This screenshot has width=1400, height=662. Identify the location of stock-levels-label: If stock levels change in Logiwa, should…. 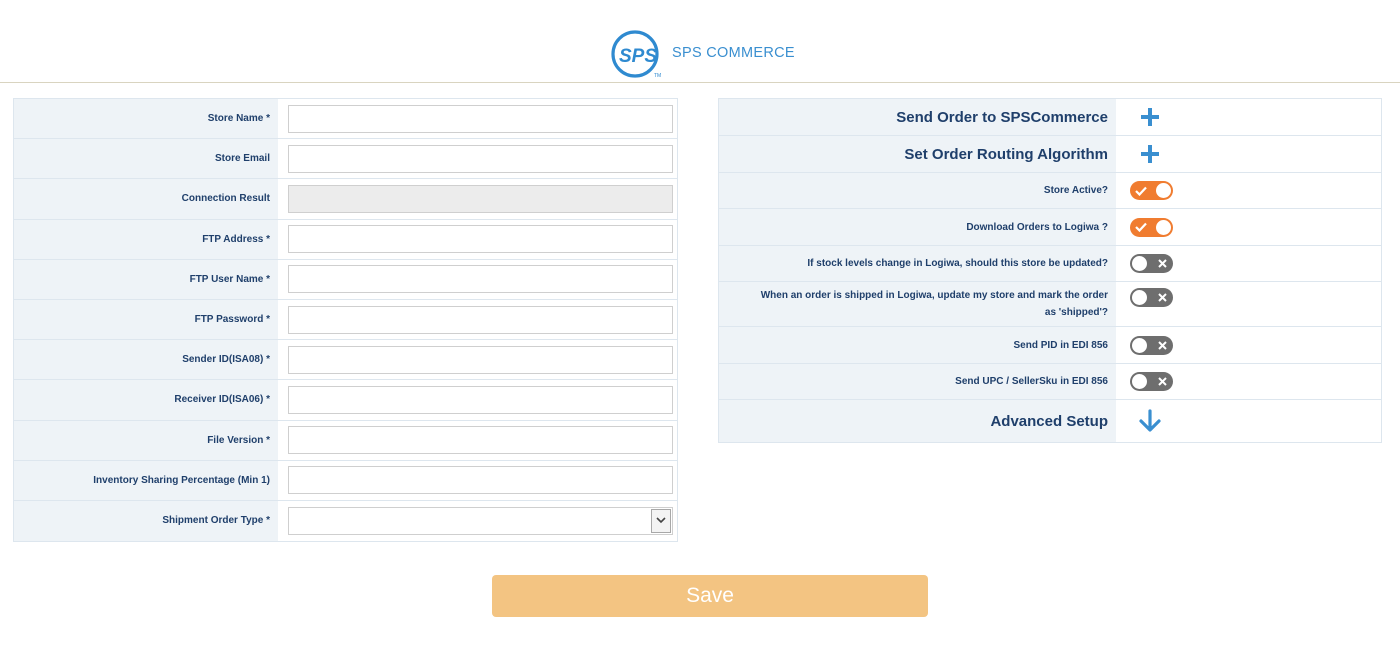
(957, 263).